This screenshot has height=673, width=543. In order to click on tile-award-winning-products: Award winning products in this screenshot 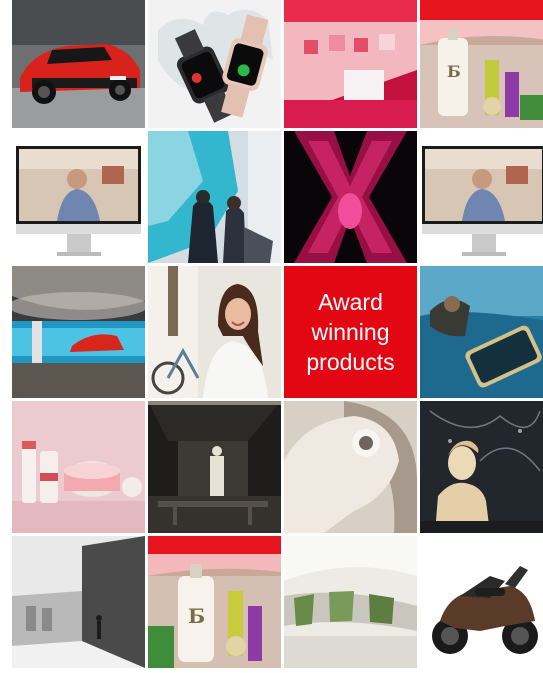, I will do `click(350, 332)`.